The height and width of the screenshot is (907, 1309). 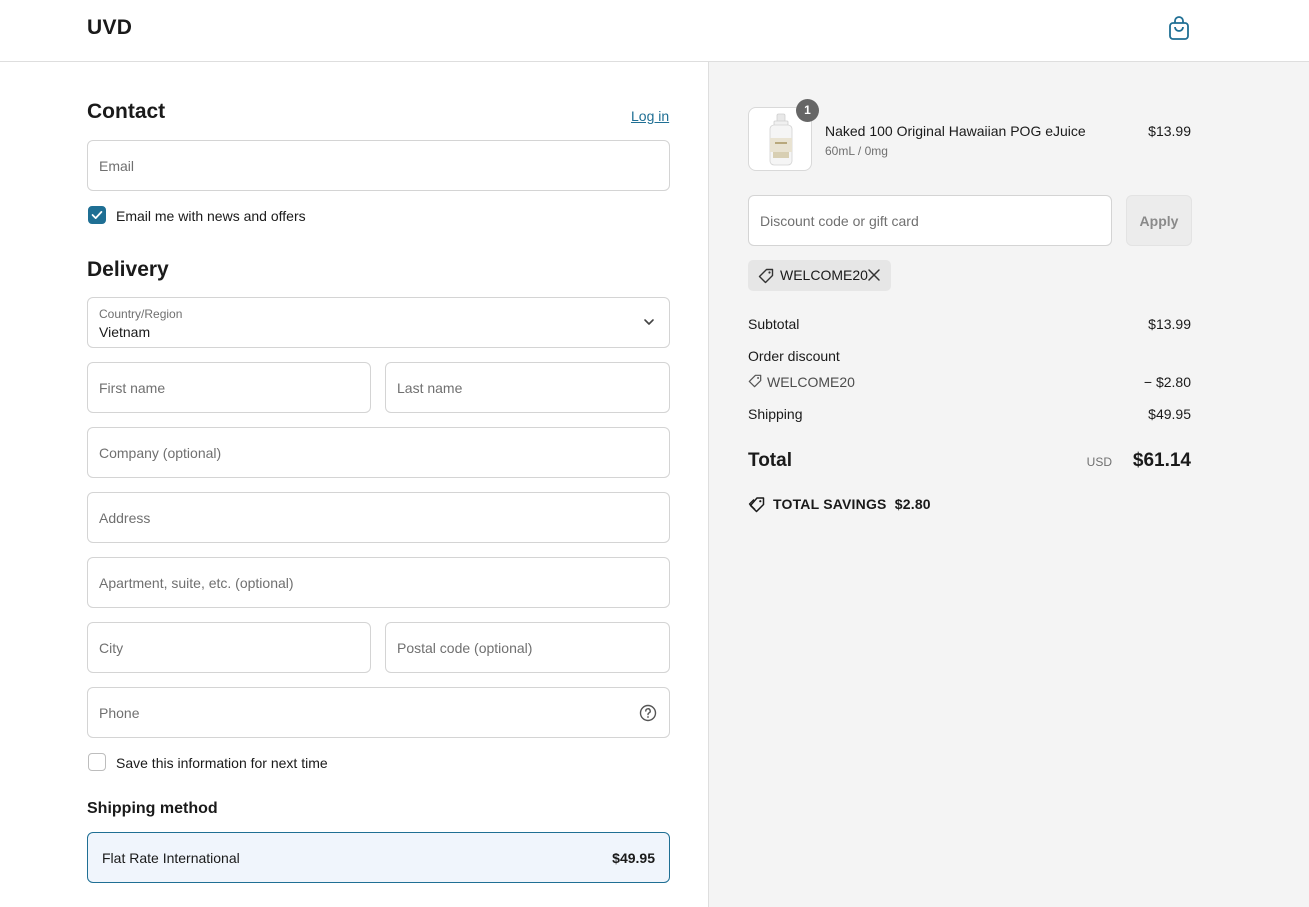 I want to click on store-logo: UVD, so click(x=109, y=28).